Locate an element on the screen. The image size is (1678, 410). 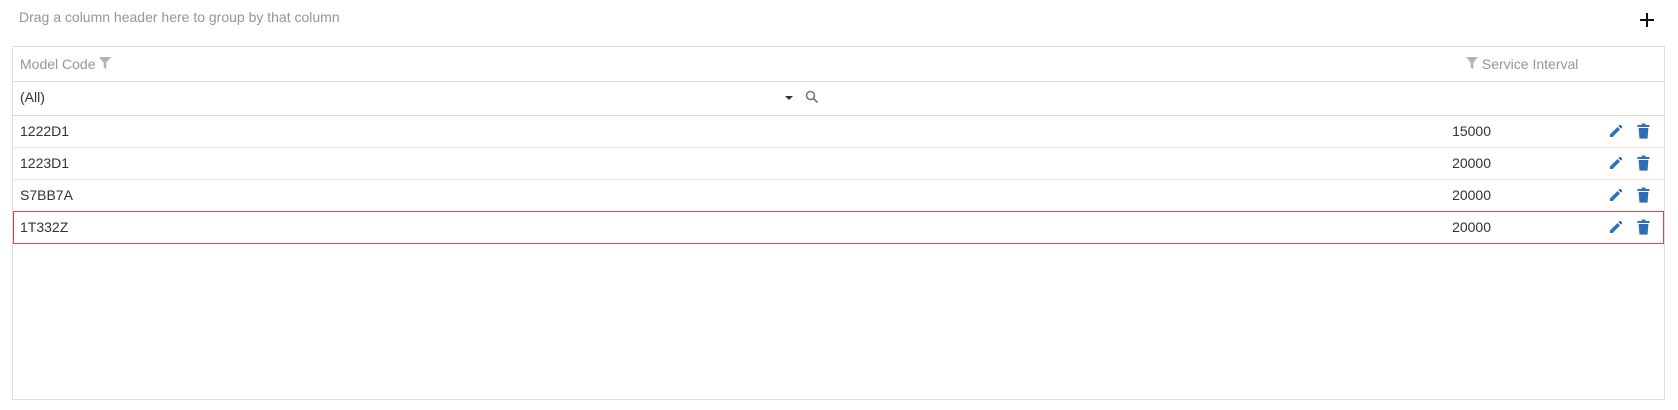
chevron-down-icon is located at coordinates (789, 98).